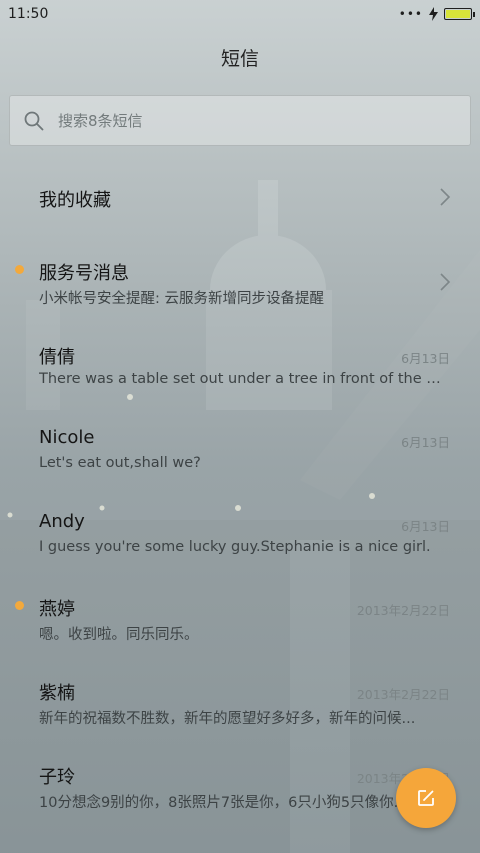 Image resolution: width=480 pixels, height=853 pixels. Describe the element at coordinates (57, 357) in the screenshot. I see `thread-name: 倩倩` at that location.